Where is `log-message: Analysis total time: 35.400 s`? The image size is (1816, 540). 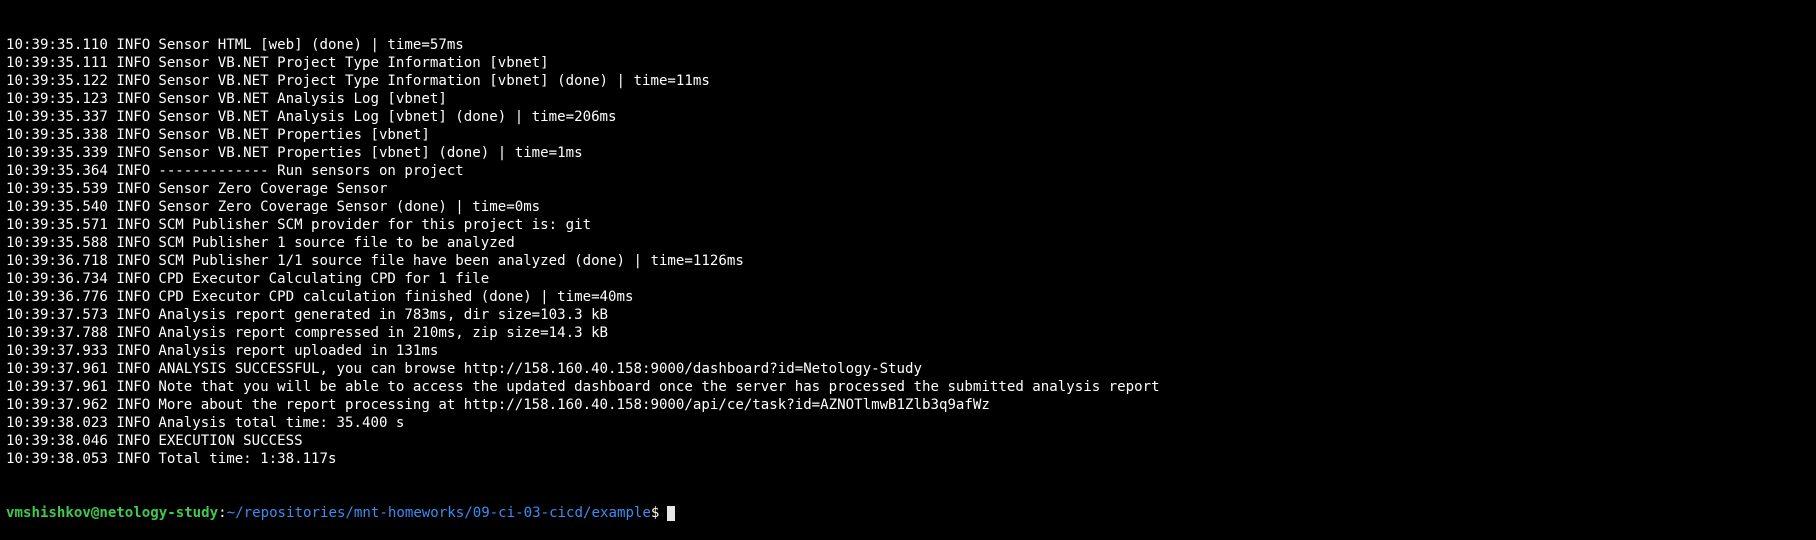
log-message: Analysis total time: 35.400 s is located at coordinates (281, 423).